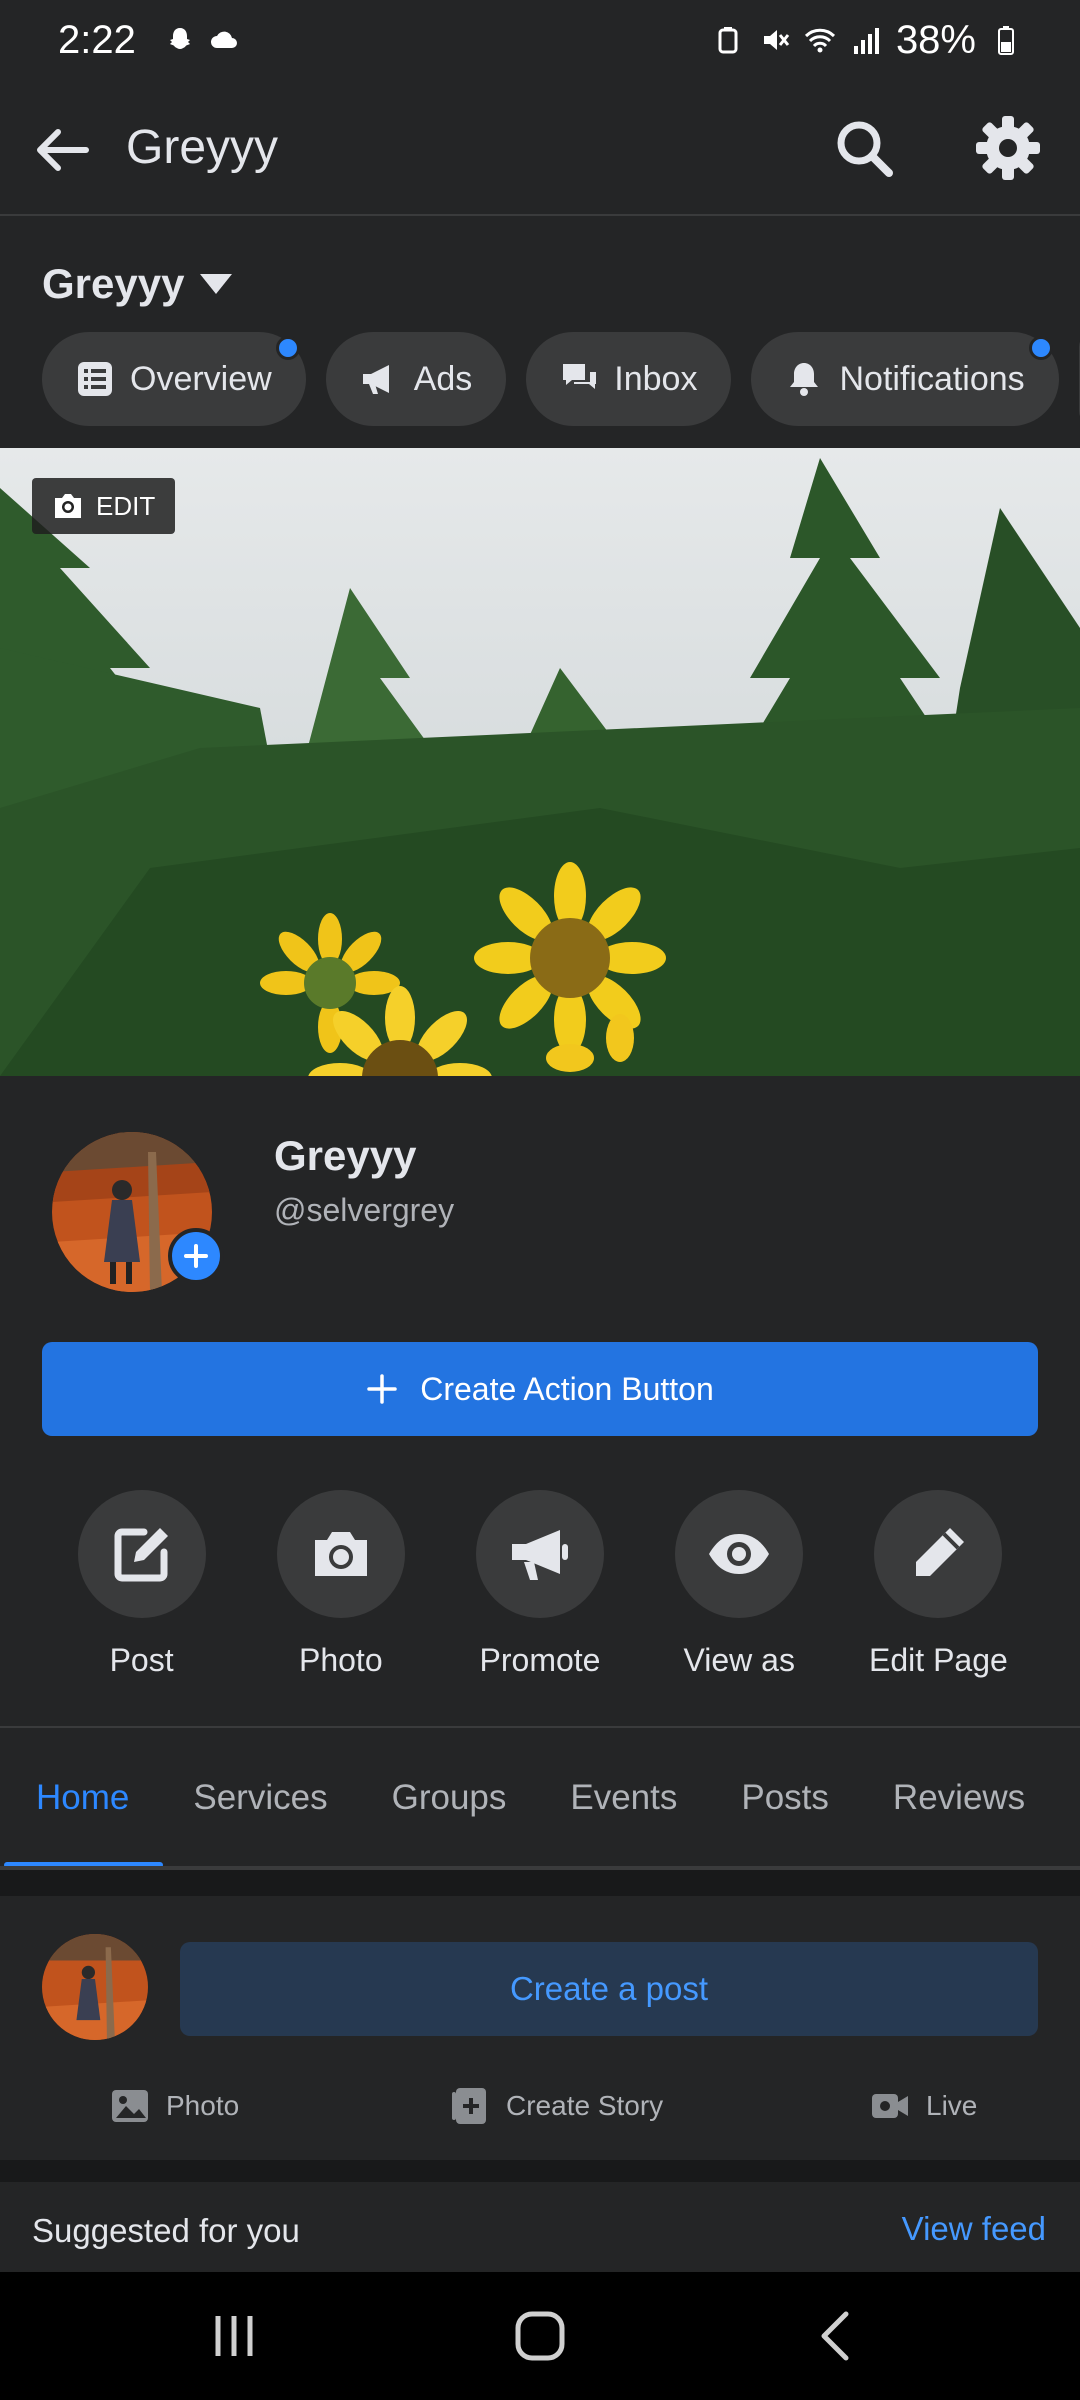  Describe the element at coordinates (1006, 40) in the screenshot. I see `battery-icon` at that location.